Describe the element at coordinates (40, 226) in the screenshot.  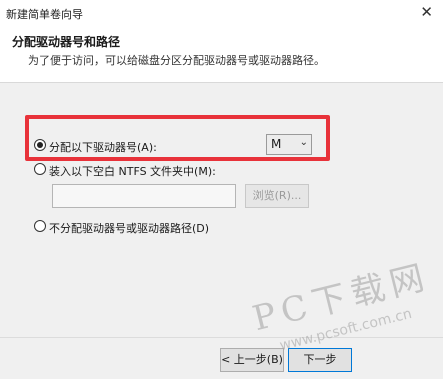
I see `no-assign-radio` at that location.